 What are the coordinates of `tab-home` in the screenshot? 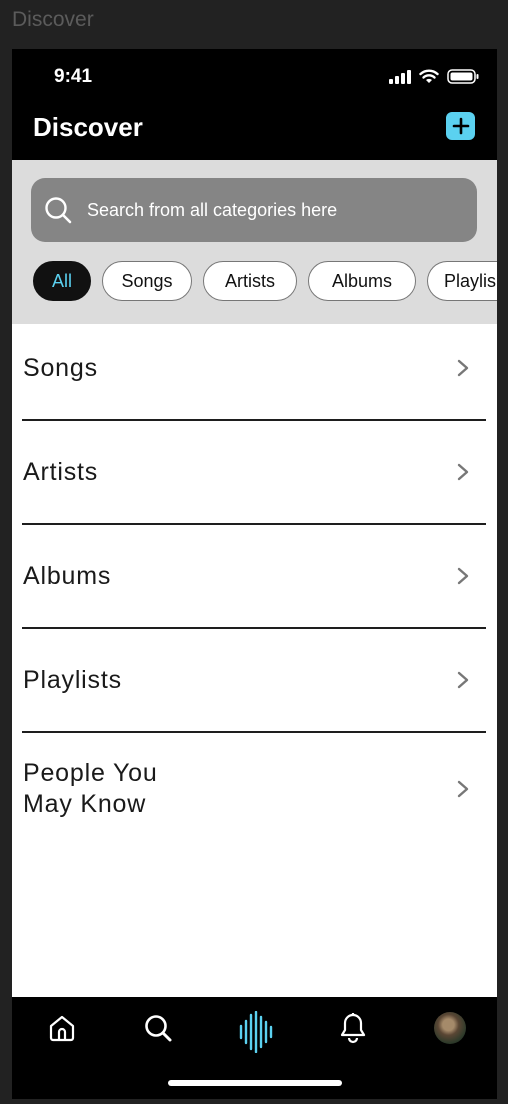 It's located at (62, 1028).